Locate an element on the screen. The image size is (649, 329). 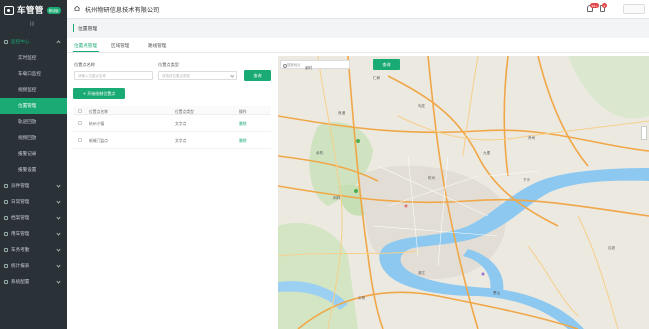
sidebar-item: 用车管理 is located at coordinates (33, 234).